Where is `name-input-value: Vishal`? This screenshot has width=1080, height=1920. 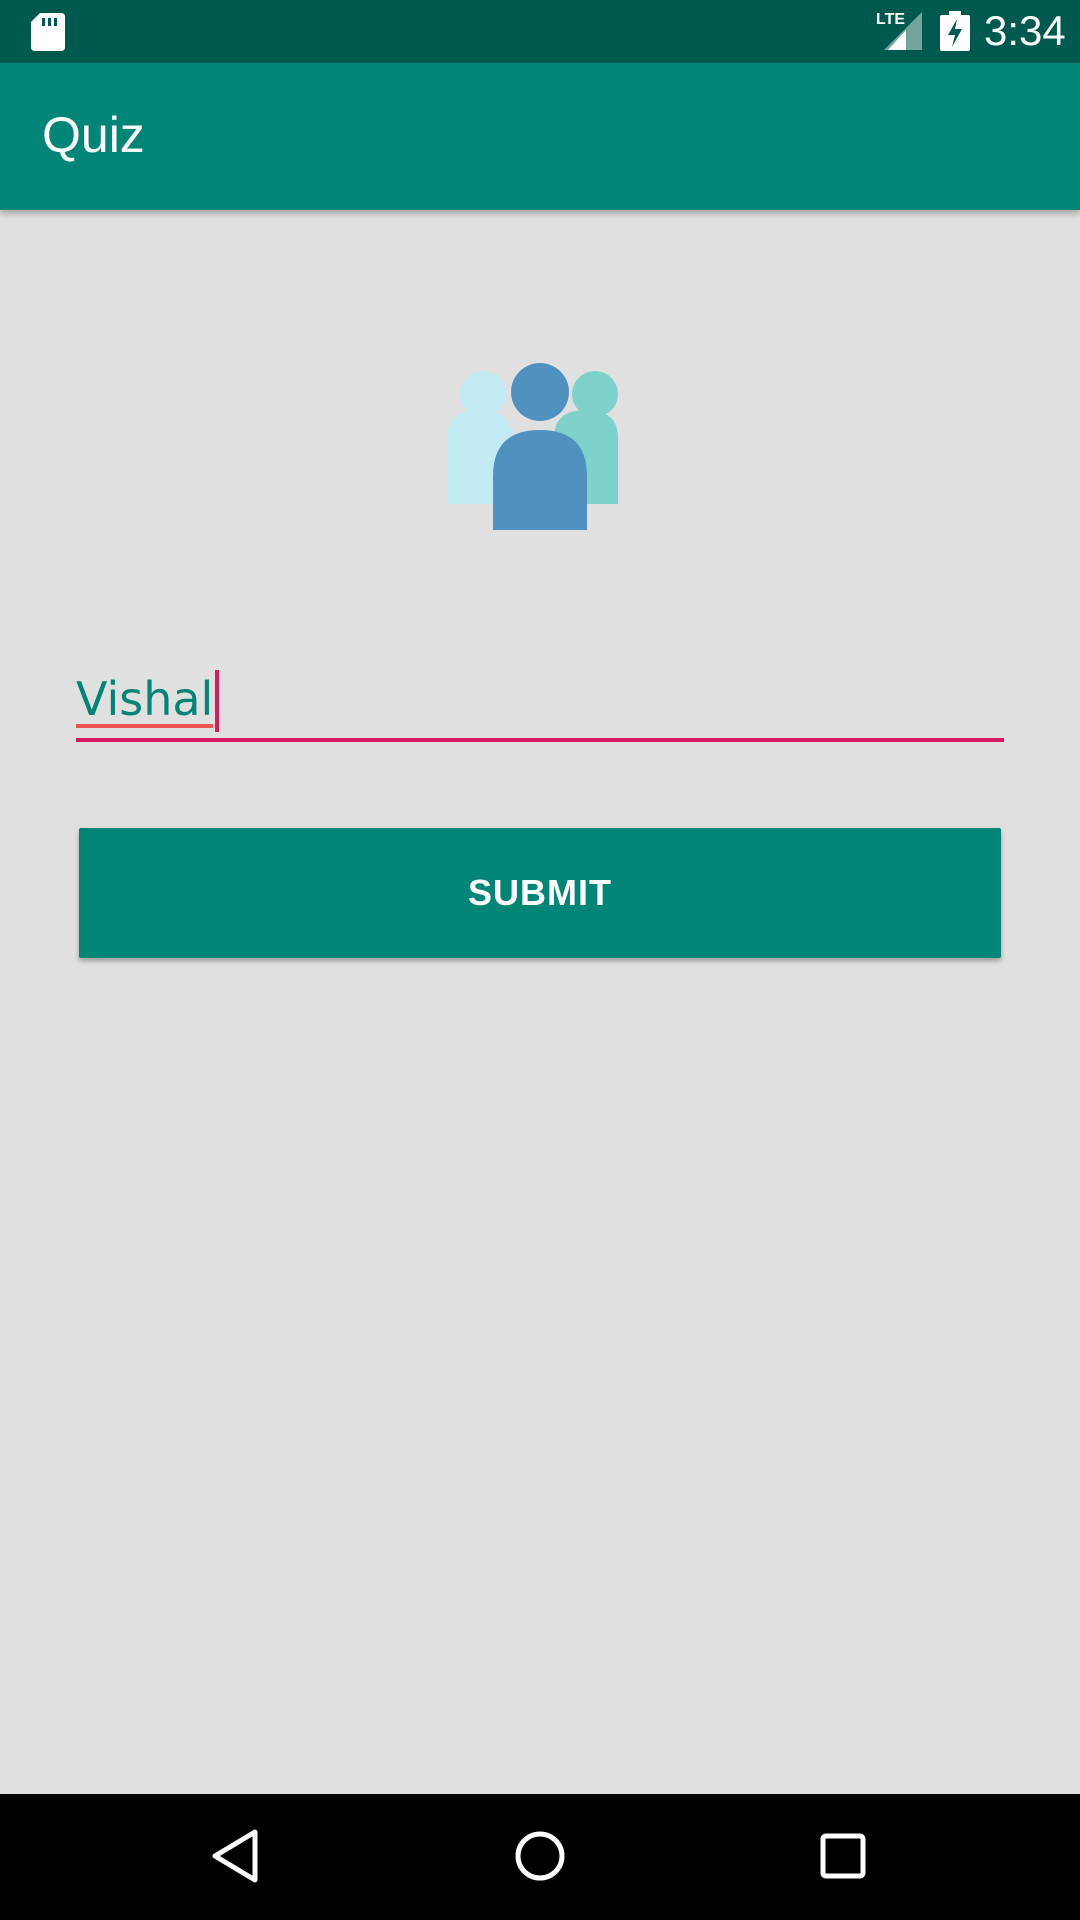
name-input-value: Vishal is located at coordinates (145, 699).